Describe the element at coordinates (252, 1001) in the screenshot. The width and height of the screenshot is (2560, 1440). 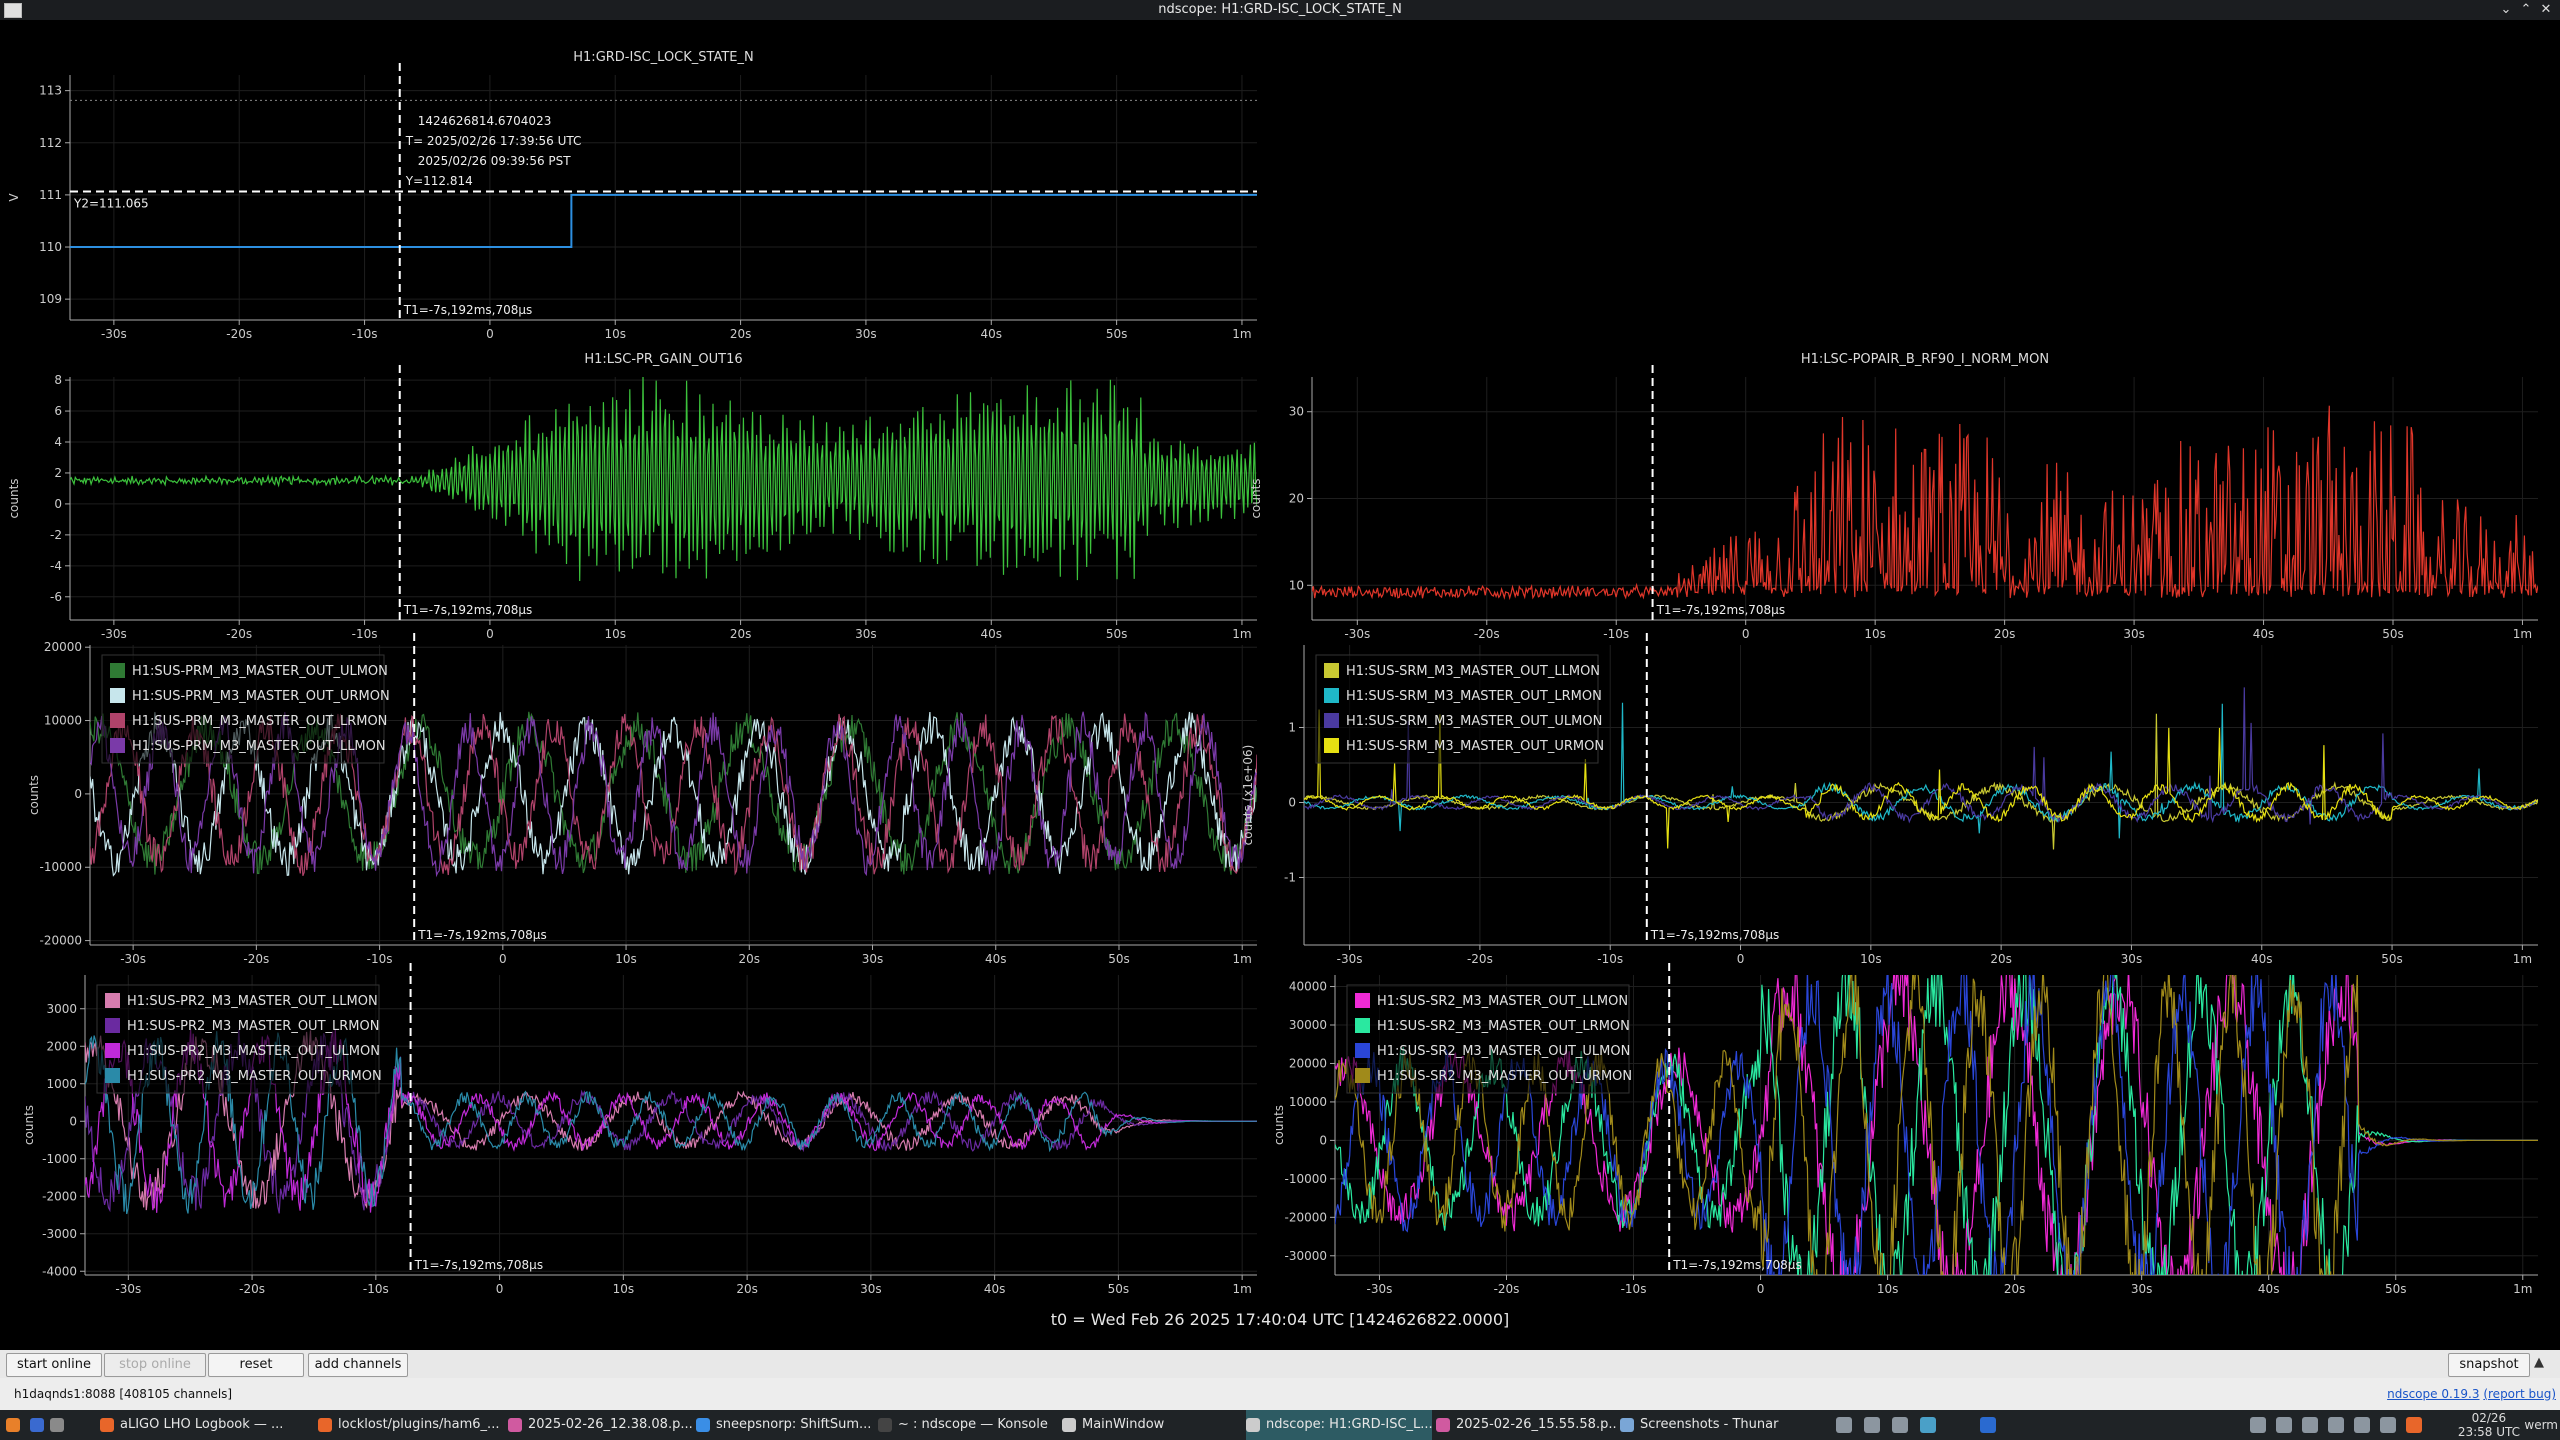
I see `legend-label: H1:SUS-PR2_M3_MASTER_OUT_LLMON` at that location.